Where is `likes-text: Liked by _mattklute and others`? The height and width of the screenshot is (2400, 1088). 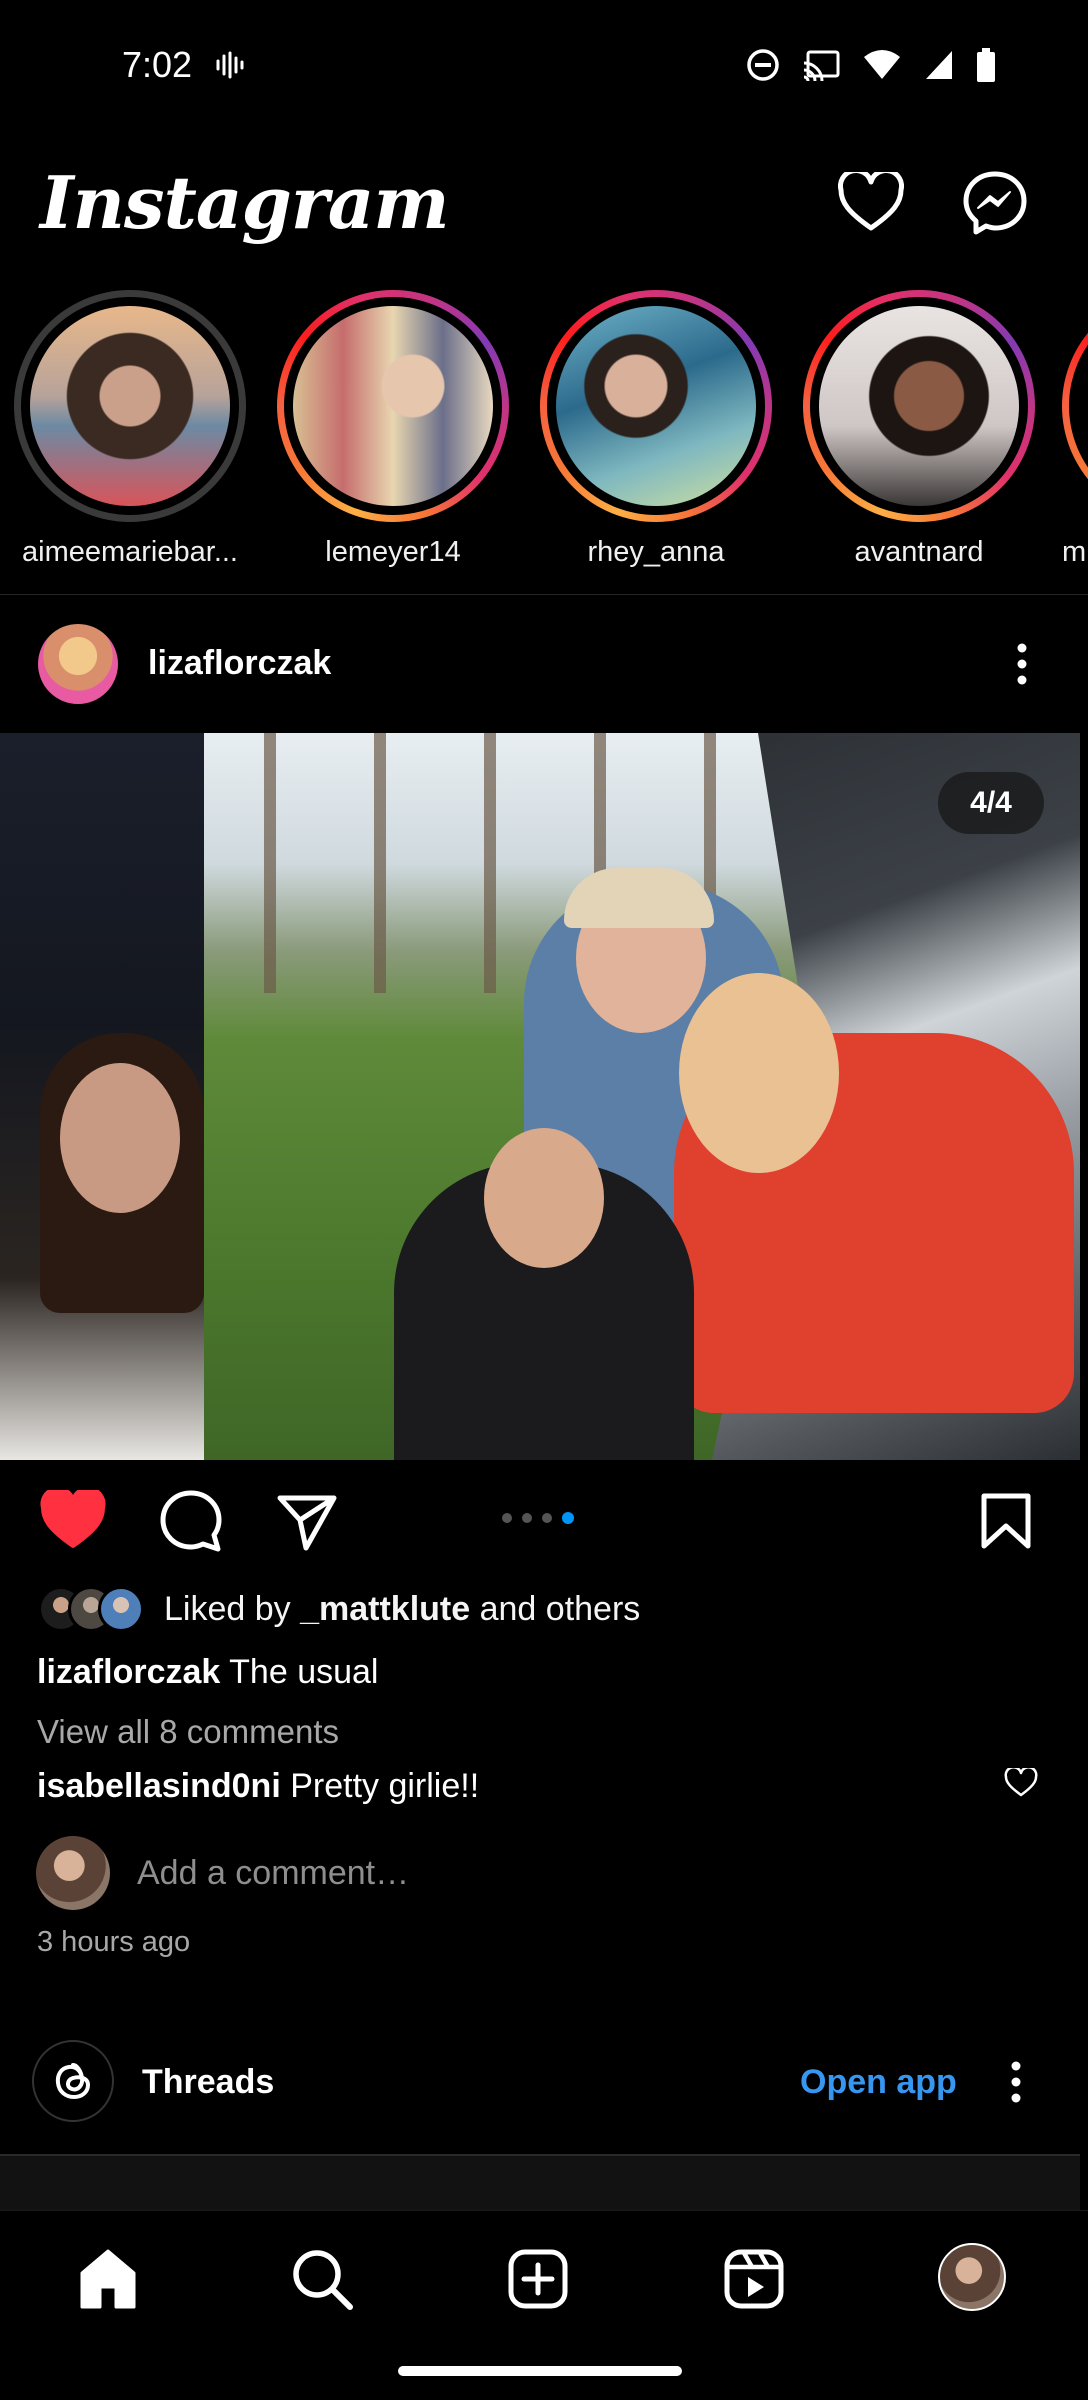
likes-text: Liked by _mattklute and others is located at coordinates (402, 1608).